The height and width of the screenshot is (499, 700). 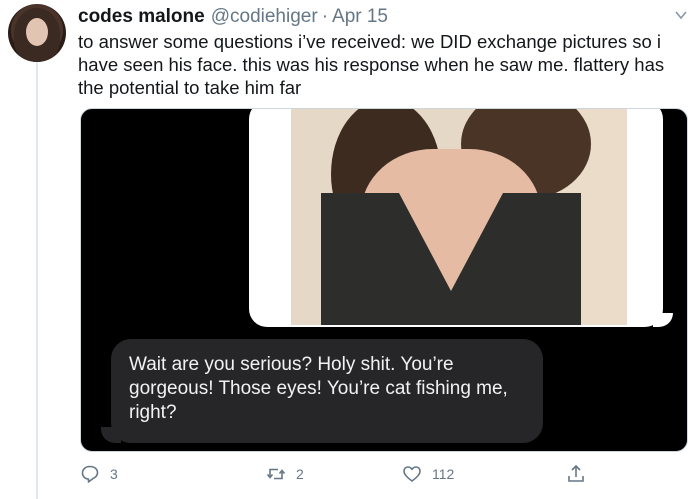 What do you see at coordinates (90, 474) in the screenshot?
I see `reply-icon` at bounding box center [90, 474].